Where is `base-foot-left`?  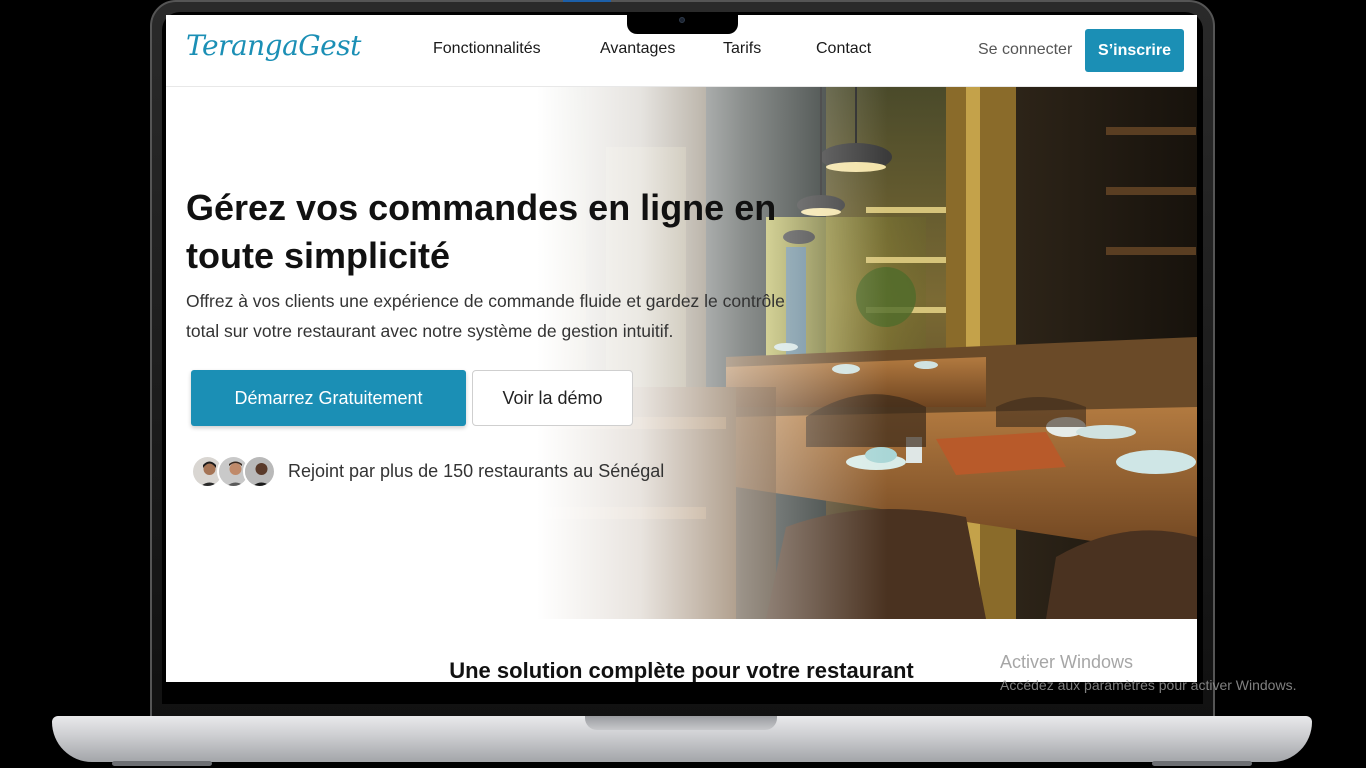 base-foot-left is located at coordinates (162, 763).